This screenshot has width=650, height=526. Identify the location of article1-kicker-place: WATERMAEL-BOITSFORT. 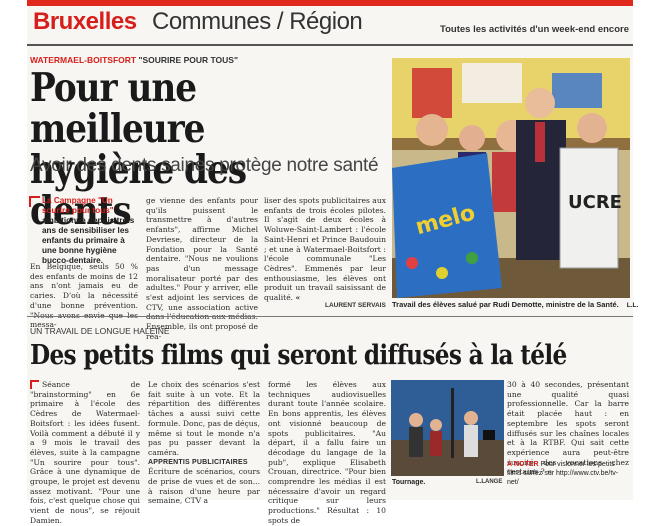
(83, 60).